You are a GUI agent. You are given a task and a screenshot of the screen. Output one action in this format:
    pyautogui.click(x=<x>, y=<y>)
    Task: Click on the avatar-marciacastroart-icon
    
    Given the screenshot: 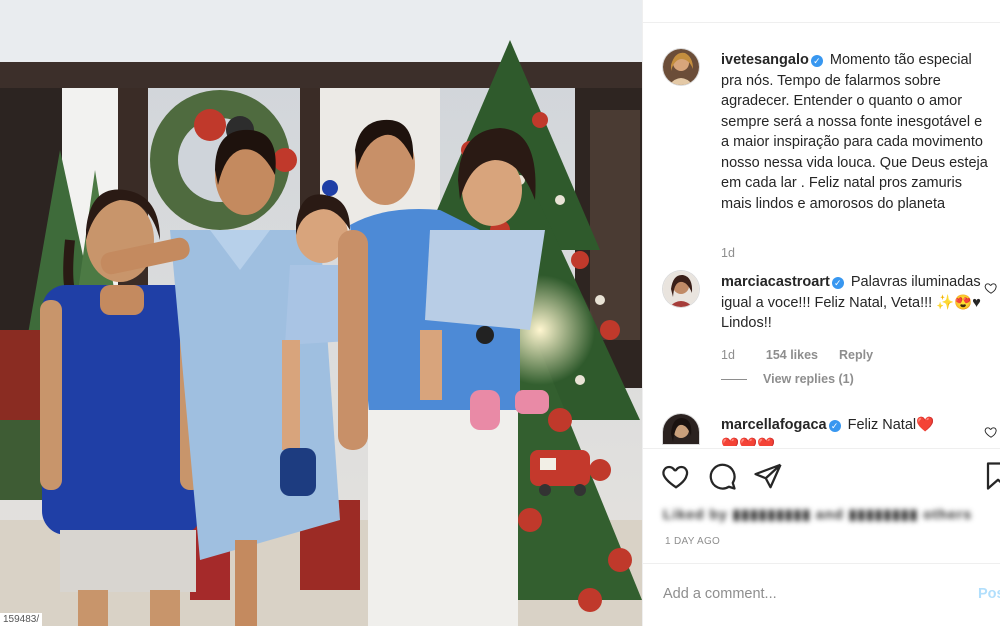 What is the action you would take?
    pyautogui.click(x=681, y=289)
    